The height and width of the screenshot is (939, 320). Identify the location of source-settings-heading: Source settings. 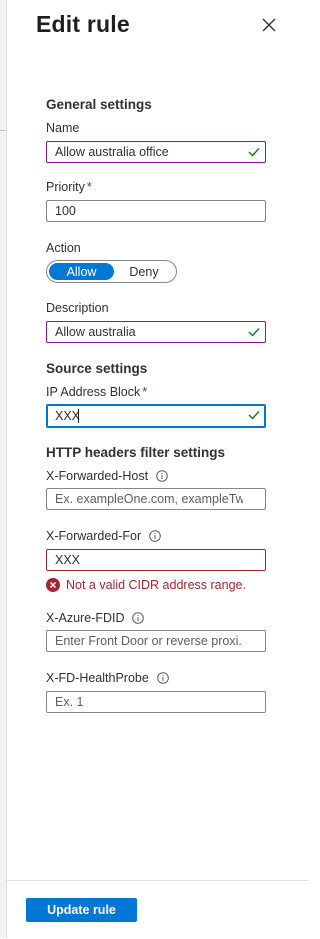
(97, 368).